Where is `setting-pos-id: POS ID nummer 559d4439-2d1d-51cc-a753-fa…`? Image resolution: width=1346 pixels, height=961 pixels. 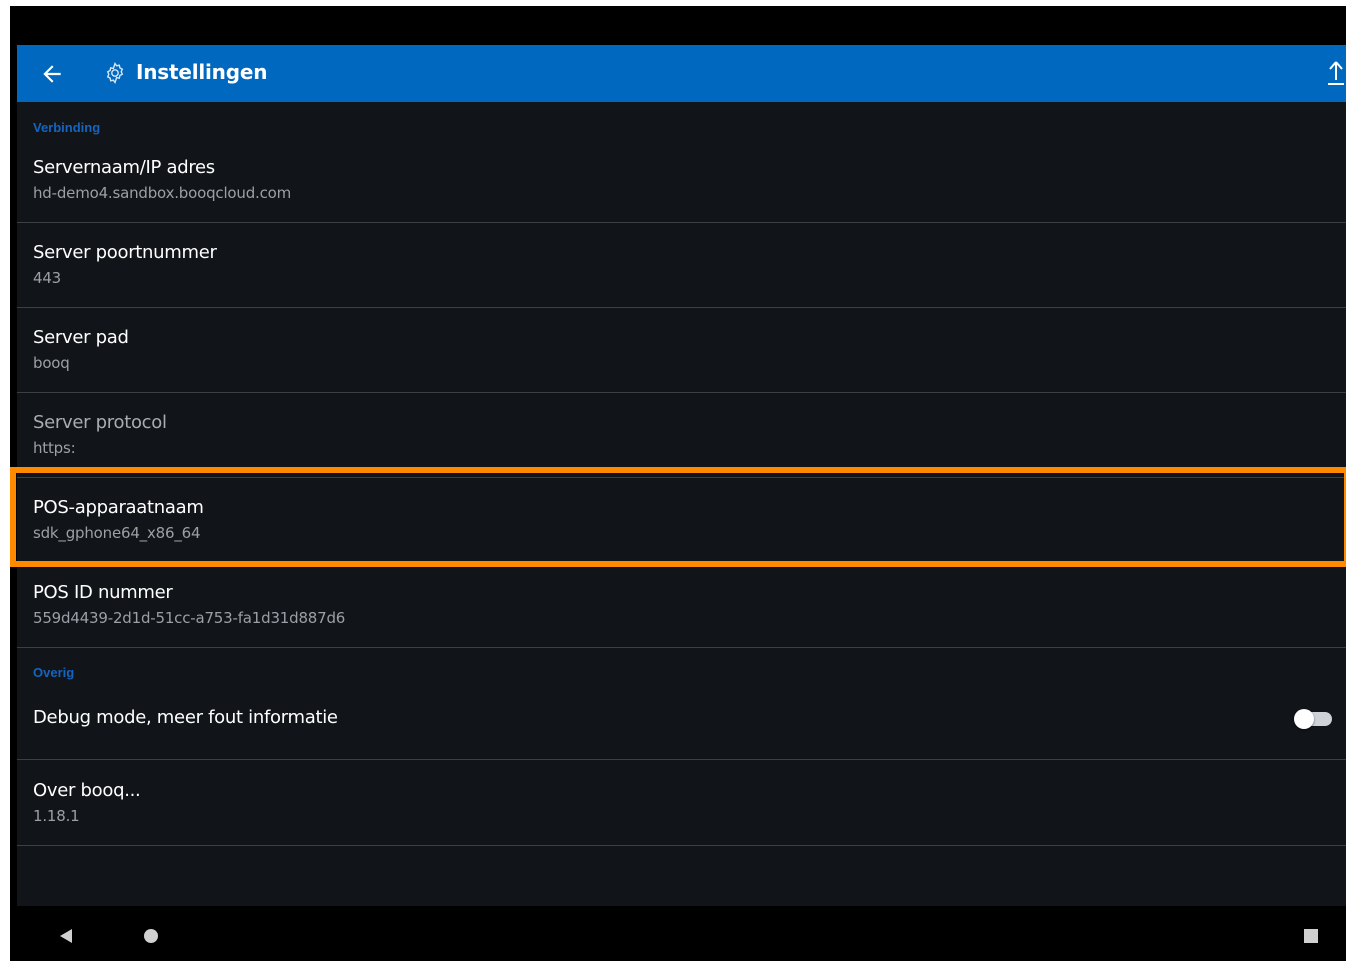 setting-pos-id: POS ID nummer 559d4439-2d1d-51cc-a753-fa… is located at coordinates (681, 605).